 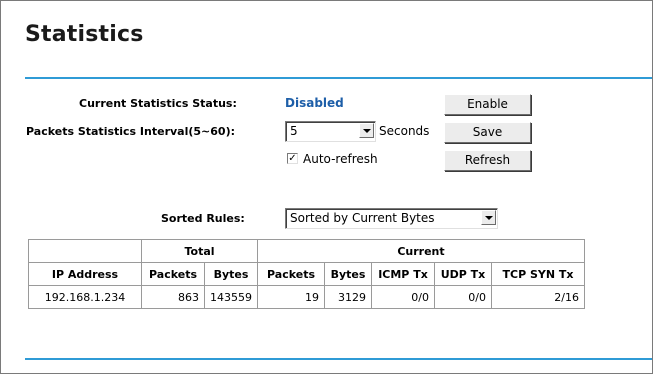 I want to click on table-group-header-row: Total Current, so click(x=306, y=251).